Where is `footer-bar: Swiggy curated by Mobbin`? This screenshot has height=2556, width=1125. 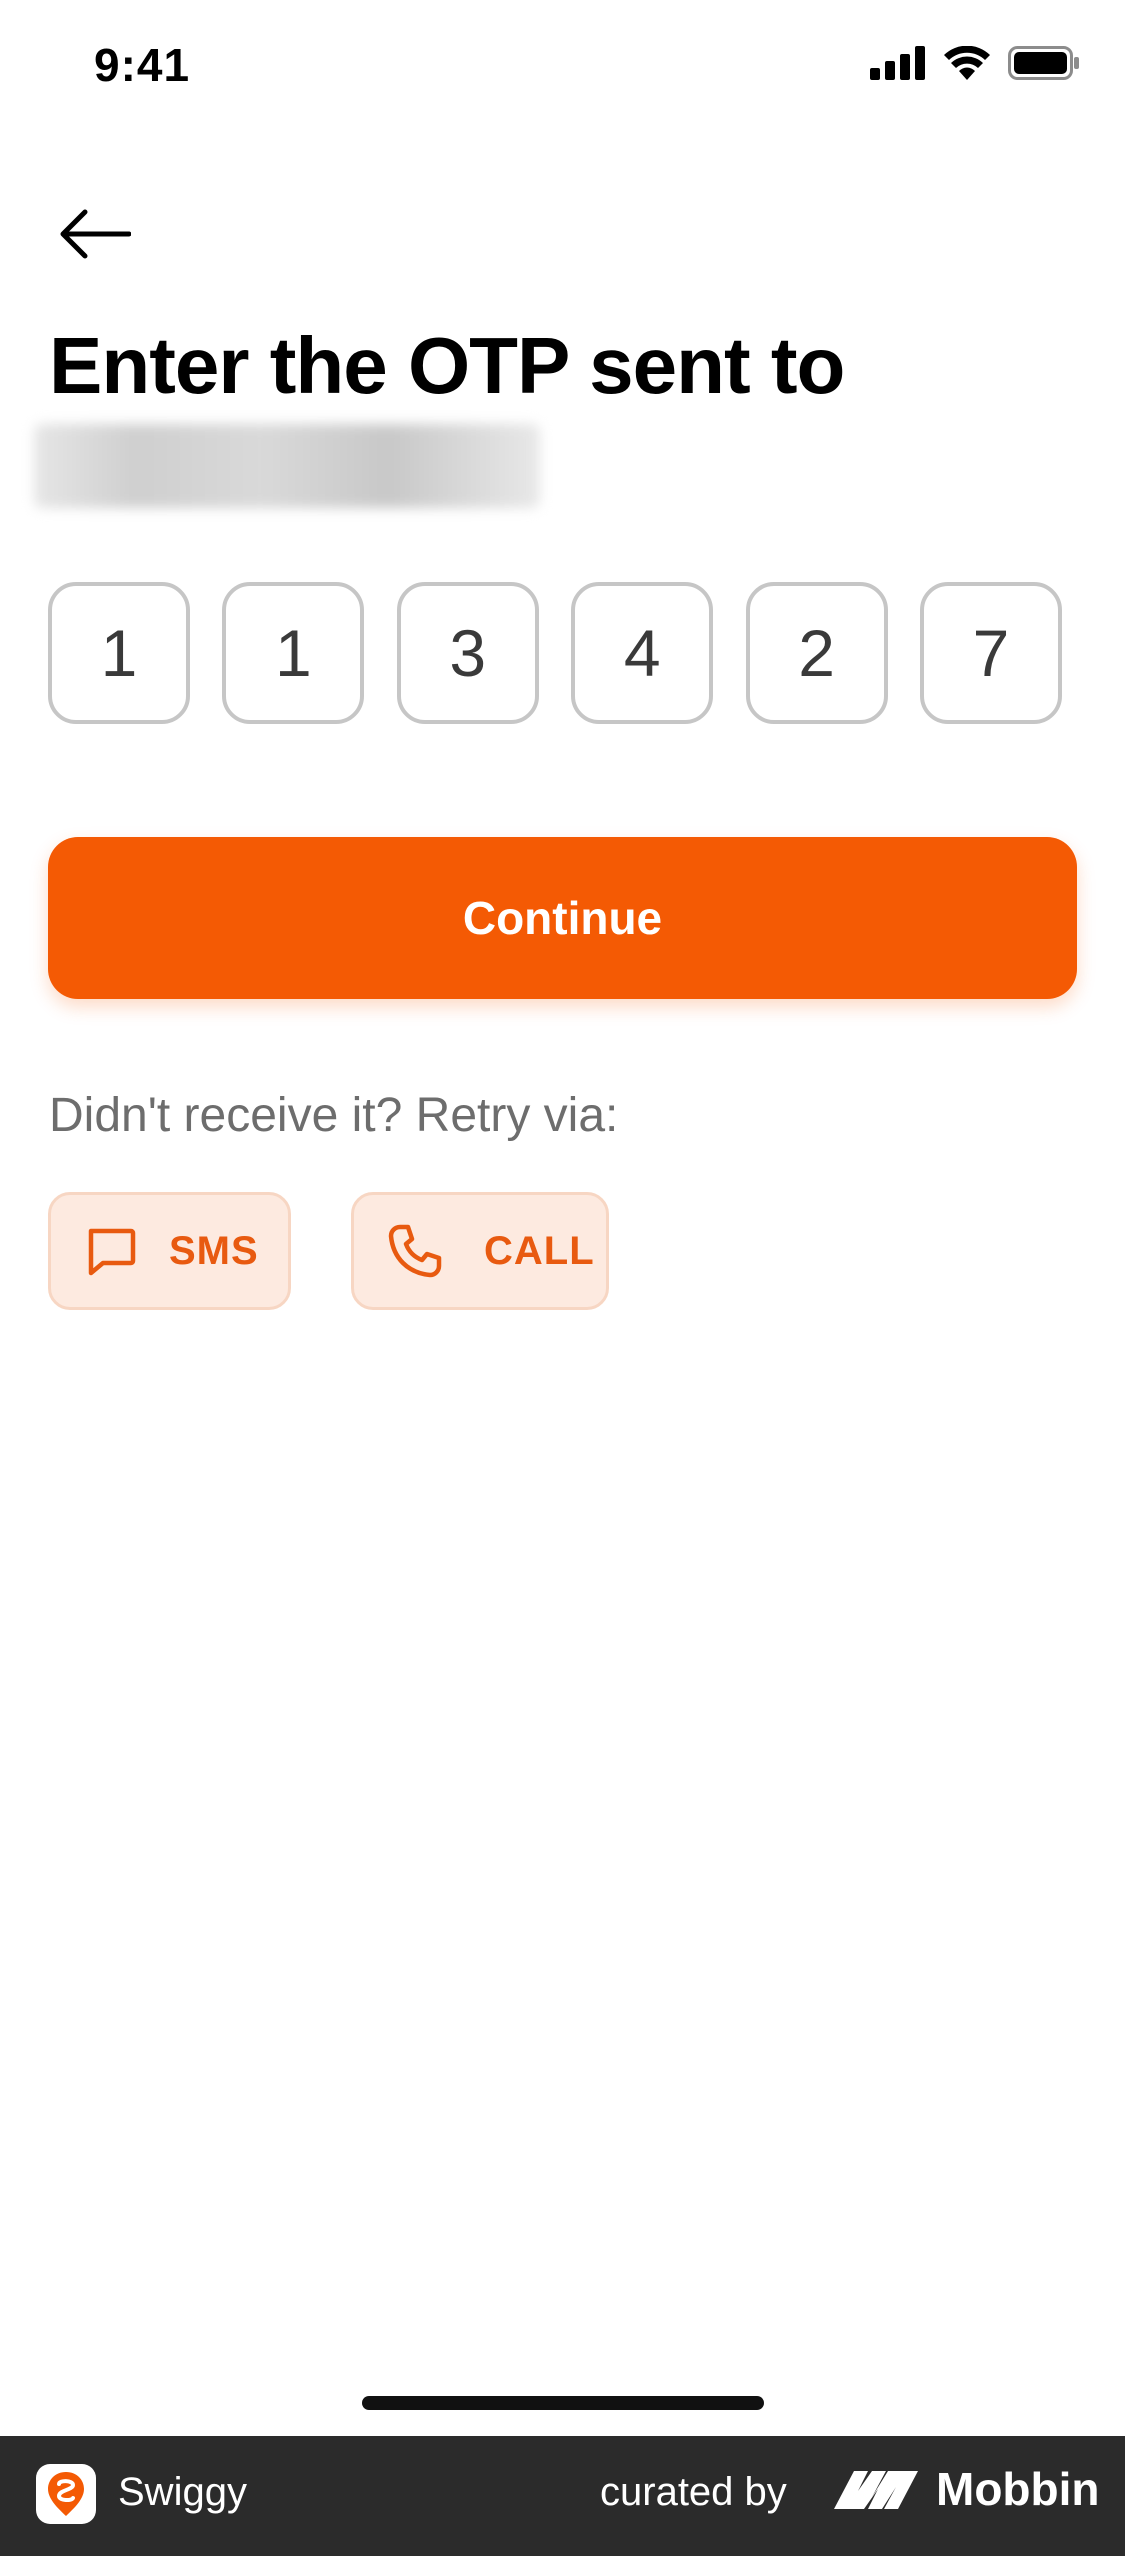
footer-bar: Swiggy curated by Mobbin is located at coordinates (562, 2496).